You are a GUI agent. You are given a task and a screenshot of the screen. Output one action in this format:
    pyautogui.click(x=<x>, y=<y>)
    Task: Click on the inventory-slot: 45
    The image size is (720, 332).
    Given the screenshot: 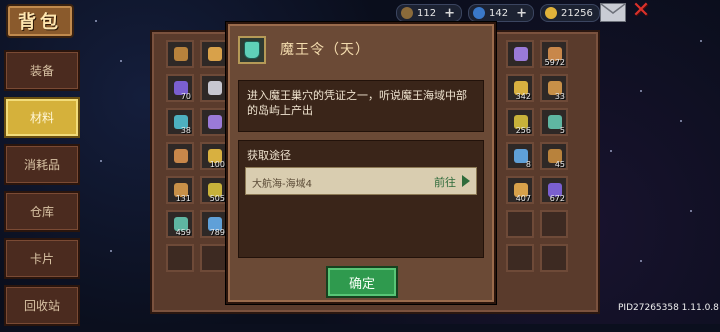 What is the action you would take?
    pyautogui.click(x=554, y=156)
    